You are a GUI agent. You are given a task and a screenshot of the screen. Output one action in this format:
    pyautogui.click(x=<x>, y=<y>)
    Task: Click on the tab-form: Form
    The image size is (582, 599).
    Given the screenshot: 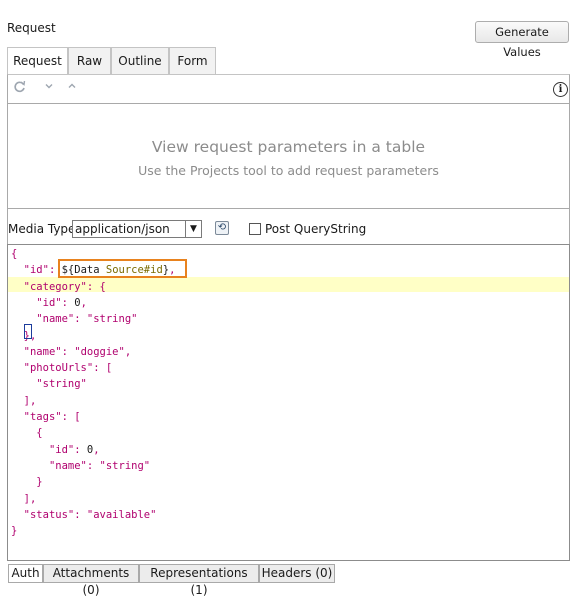 What is the action you would take?
    pyautogui.click(x=192, y=60)
    